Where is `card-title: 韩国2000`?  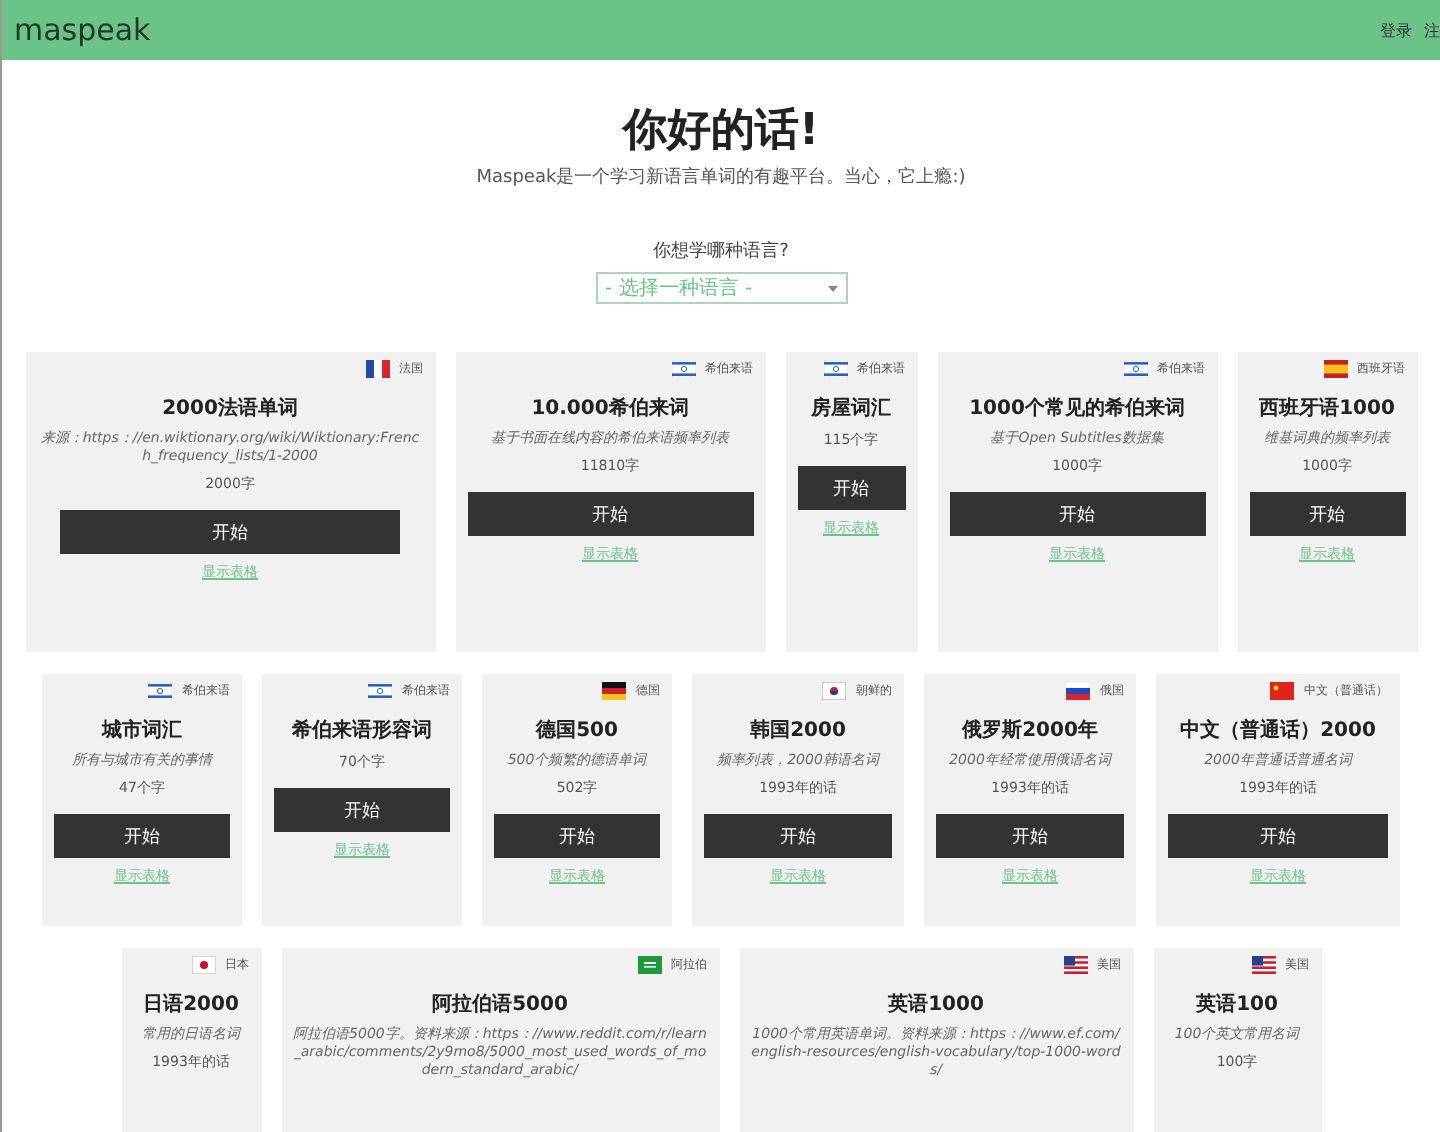 card-title: 韩国2000 is located at coordinates (798, 730).